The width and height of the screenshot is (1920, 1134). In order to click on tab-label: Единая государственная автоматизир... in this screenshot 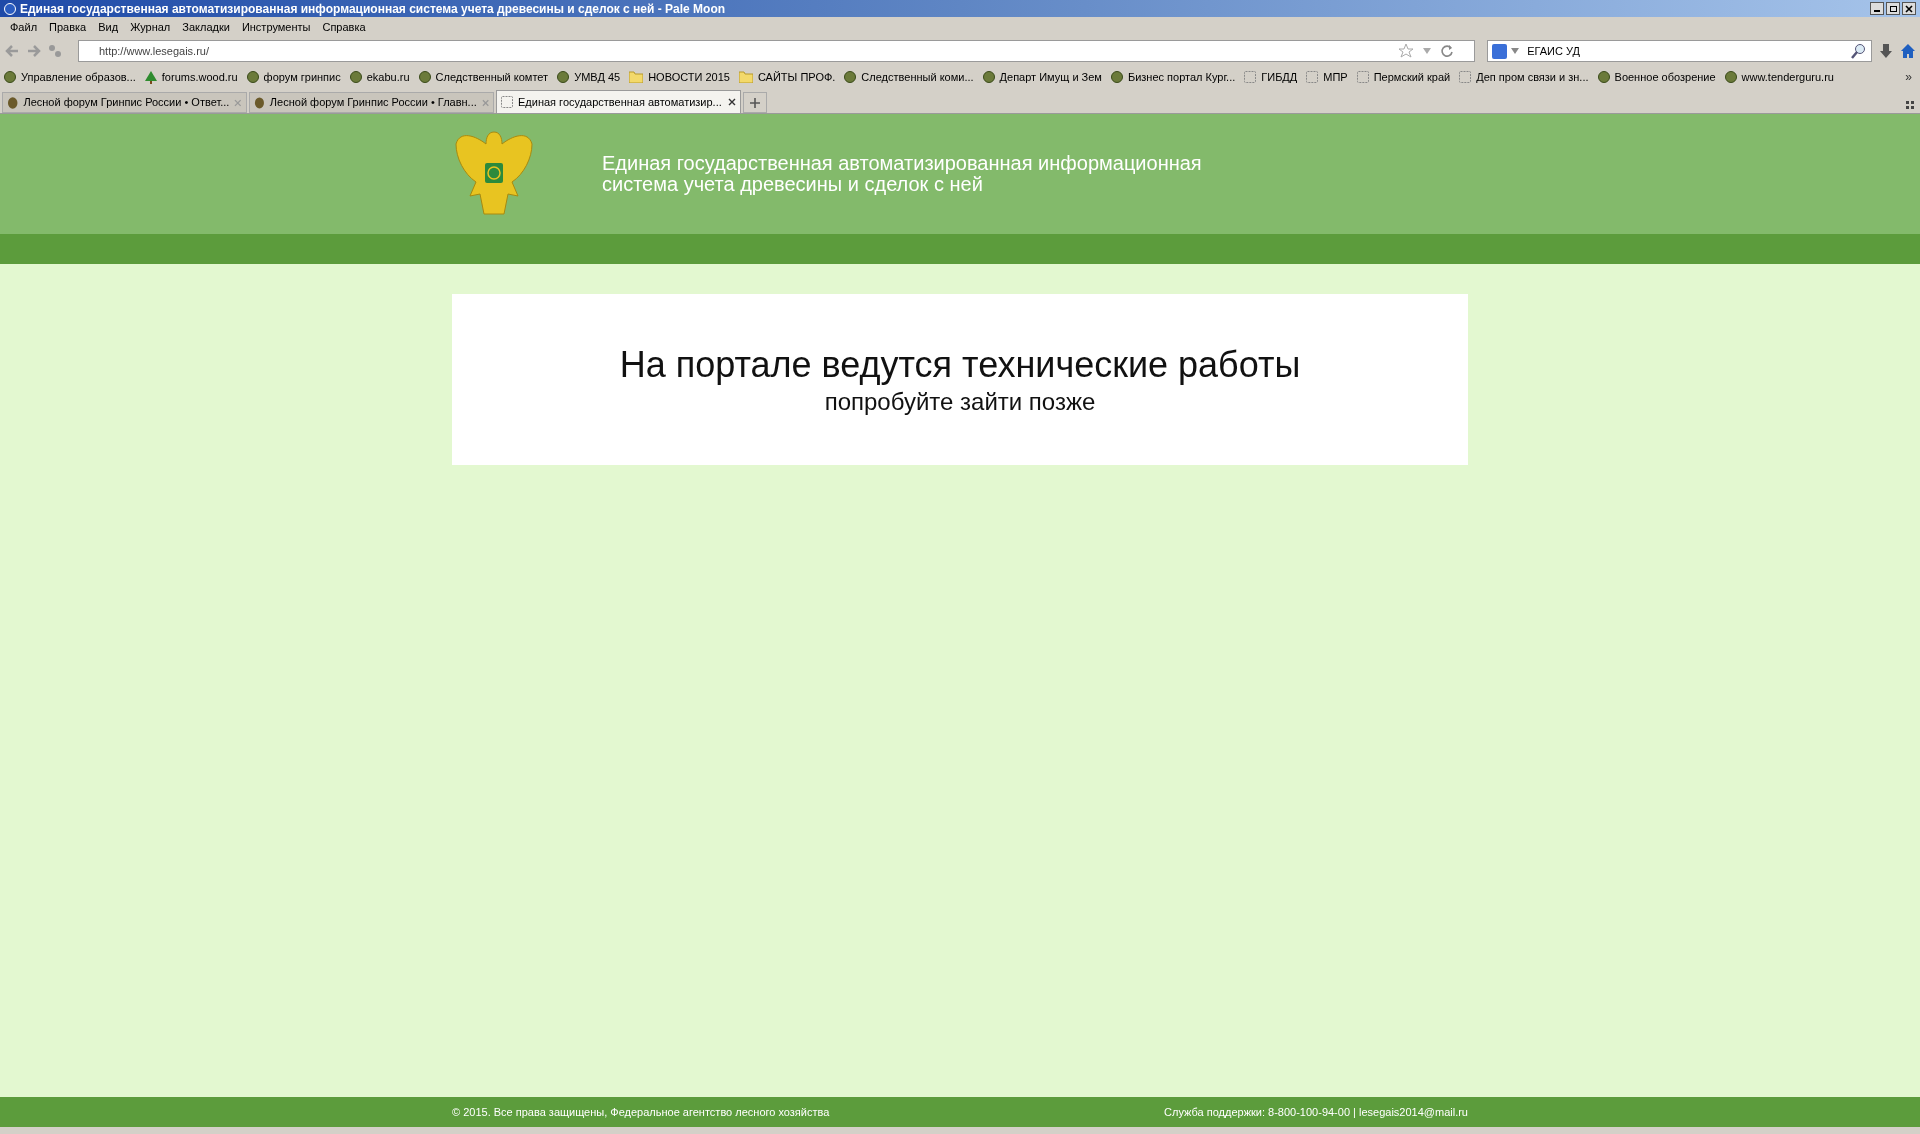, I will do `click(620, 102)`.